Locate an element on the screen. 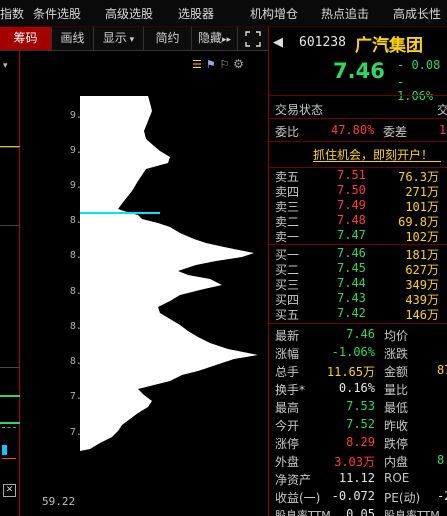 The image size is (447, 516). menu-hotspot-track: 热点追击 is located at coordinates (345, 13).